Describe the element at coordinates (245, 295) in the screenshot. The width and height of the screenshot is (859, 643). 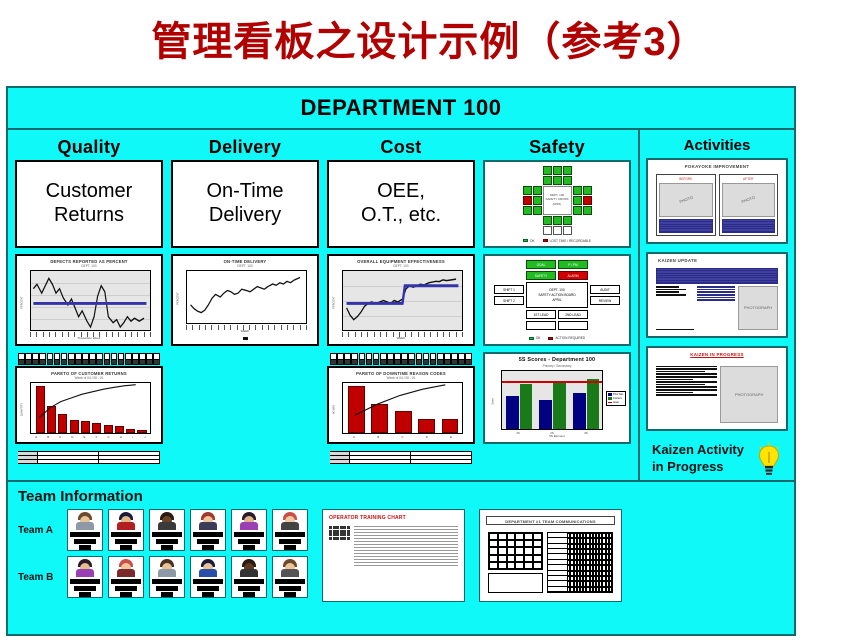
I see `on-time-delivery-line` at that location.